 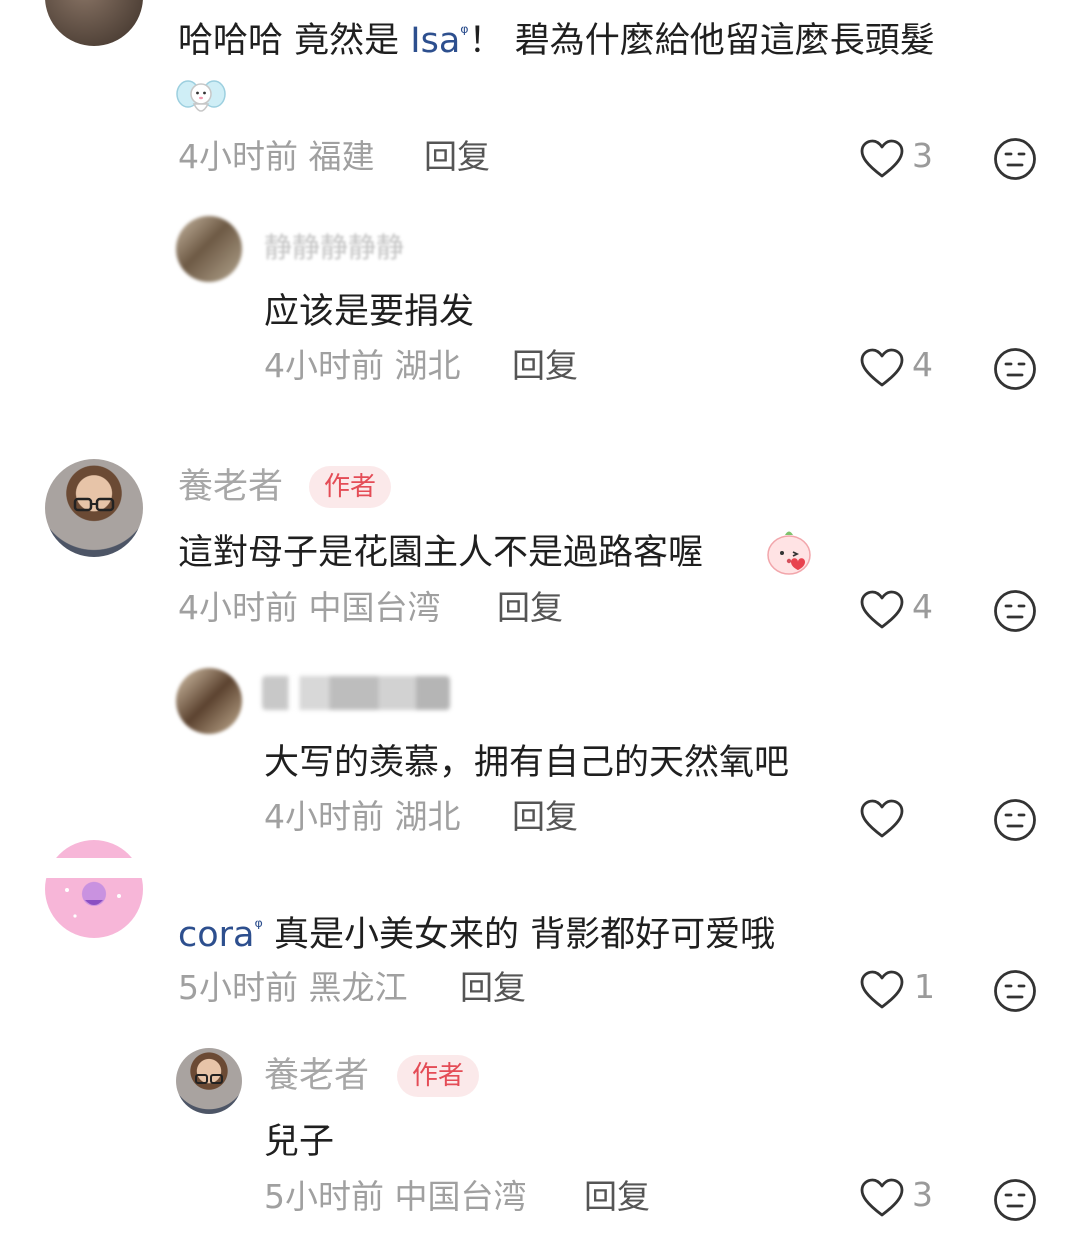 What do you see at coordinates (309, 607) in the screenshot?
I see `comment-meta: 4小时前 中国台湾` at bounding box center [309, 607].